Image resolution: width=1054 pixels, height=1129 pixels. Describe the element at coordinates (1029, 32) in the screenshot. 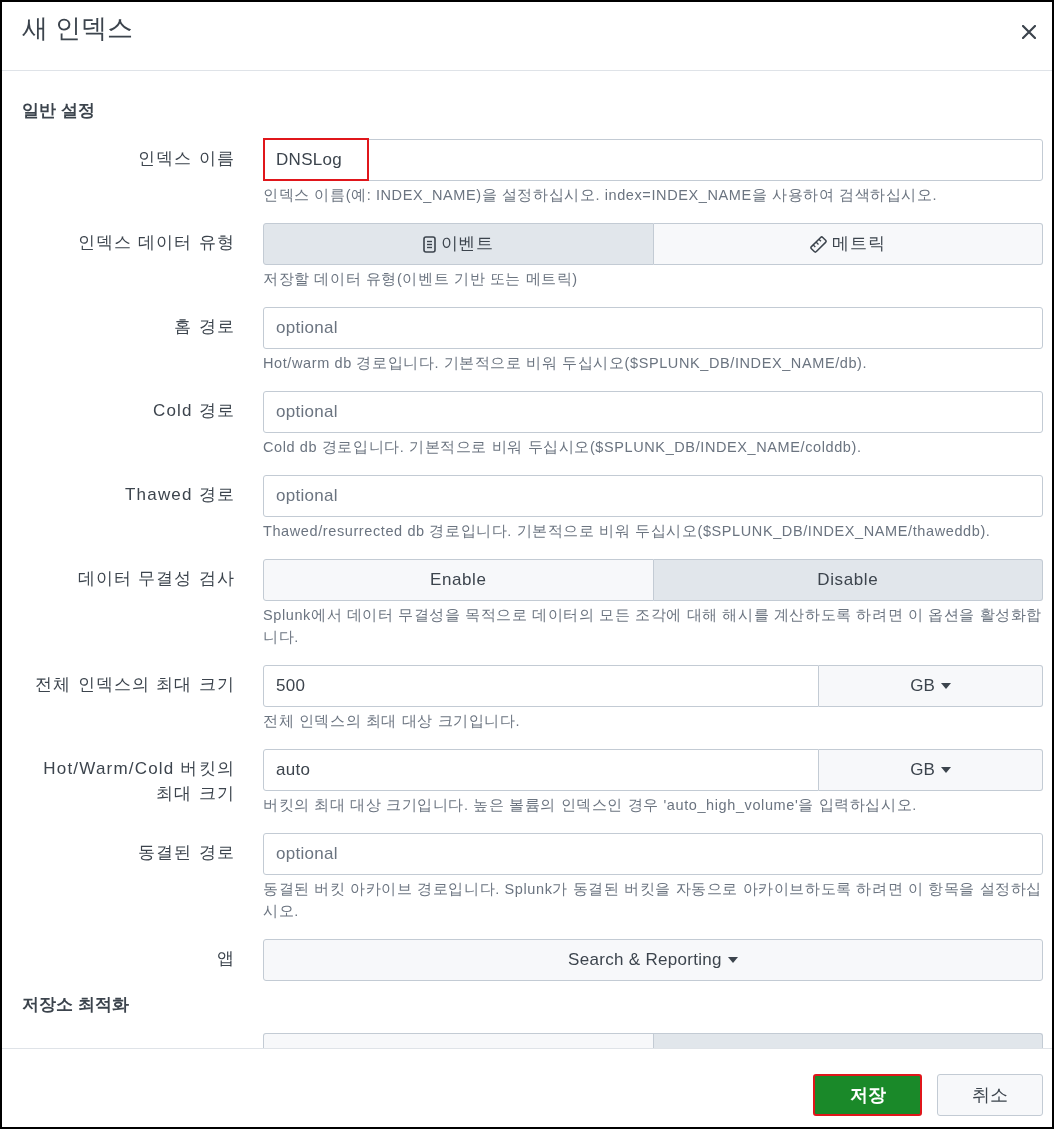

I see `close-icon` at that location.